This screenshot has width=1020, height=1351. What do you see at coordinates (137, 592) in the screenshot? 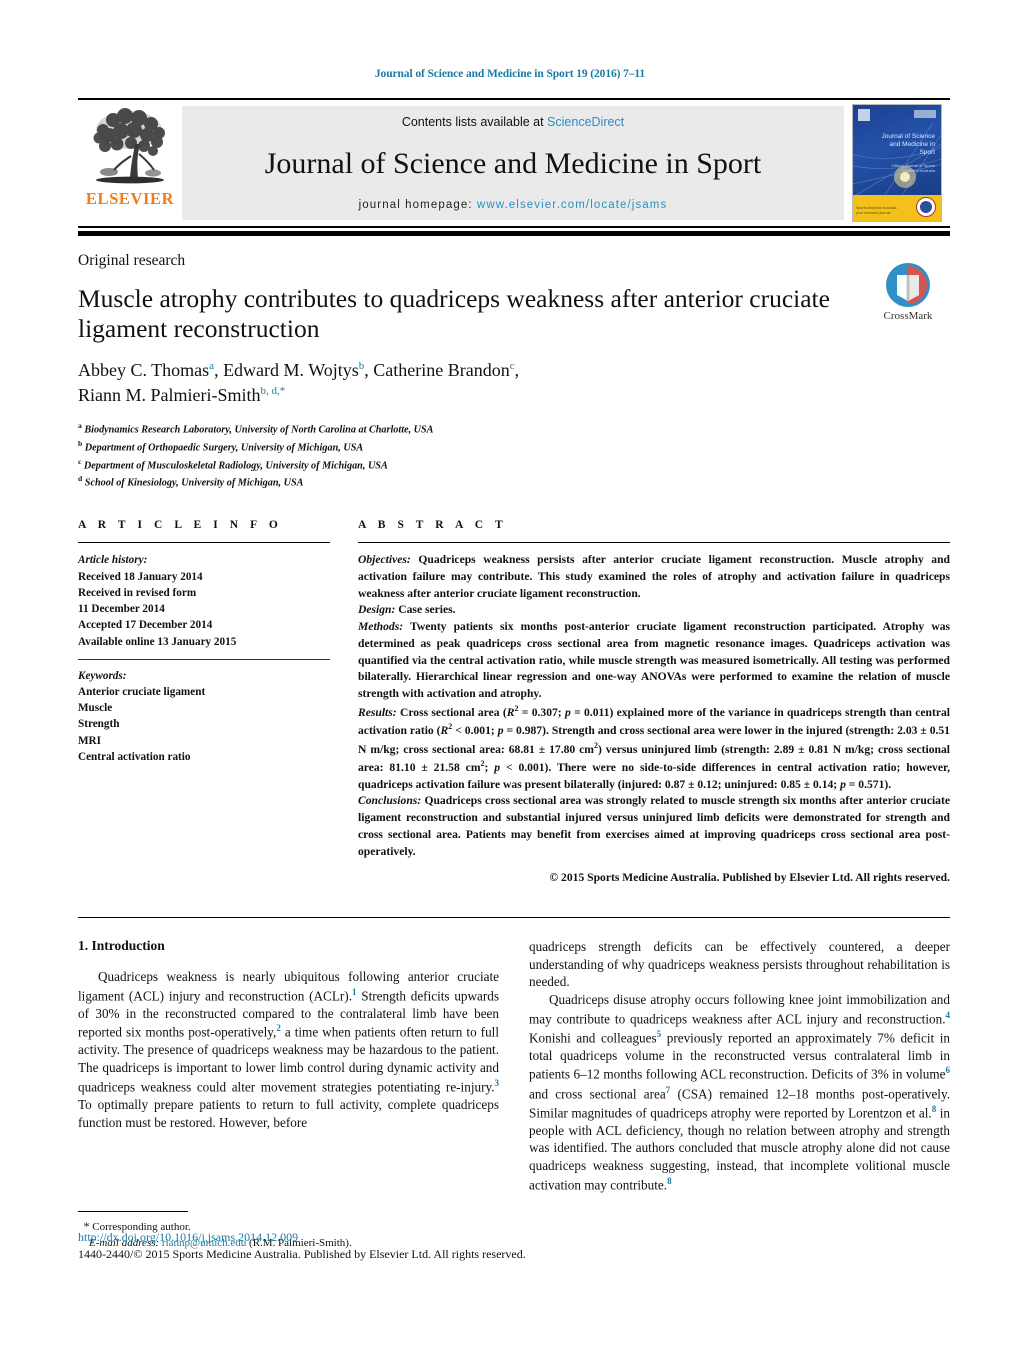
I see `history-item-1: Received in revised form` at bounding box center [137, 592].